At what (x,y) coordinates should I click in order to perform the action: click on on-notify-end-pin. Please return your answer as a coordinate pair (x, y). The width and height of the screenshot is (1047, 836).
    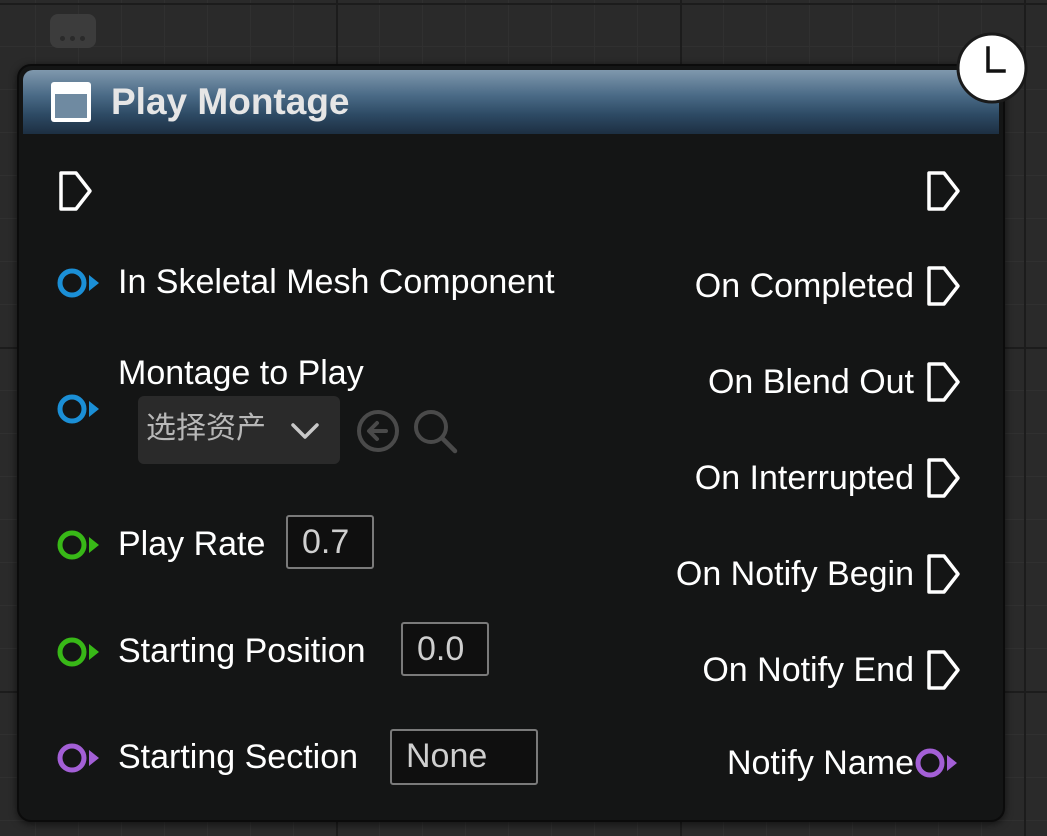
    Looking at the image, I should click on (944, 670).